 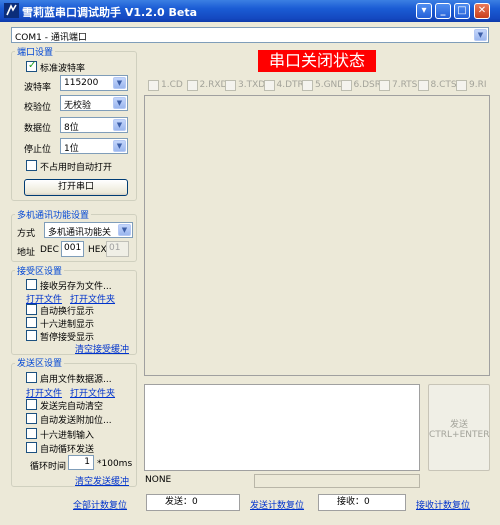 I want to click on recv-counter-label: 接收：, so click(x=351, y=502).